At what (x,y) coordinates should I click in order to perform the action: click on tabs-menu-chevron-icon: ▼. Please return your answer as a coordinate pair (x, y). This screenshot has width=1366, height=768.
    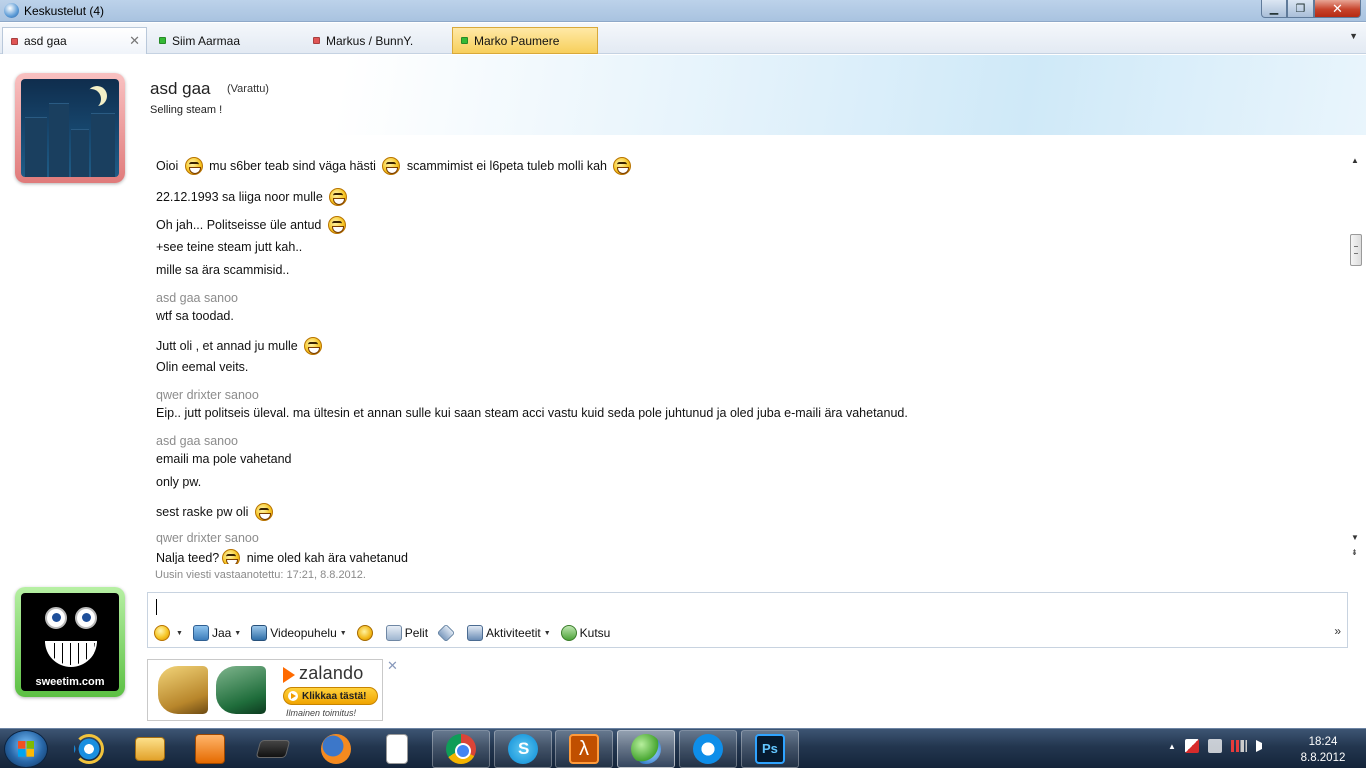
    Looking at the image, I should click on (1353, 36).